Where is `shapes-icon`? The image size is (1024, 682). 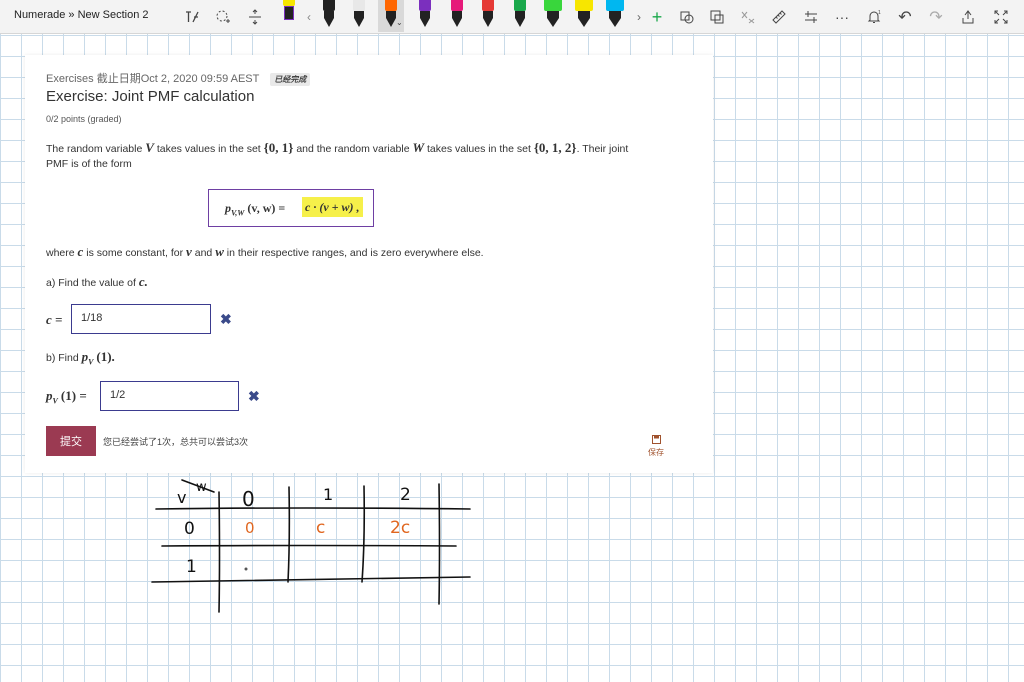
shapes-icon is located at coordinates (687, 17).